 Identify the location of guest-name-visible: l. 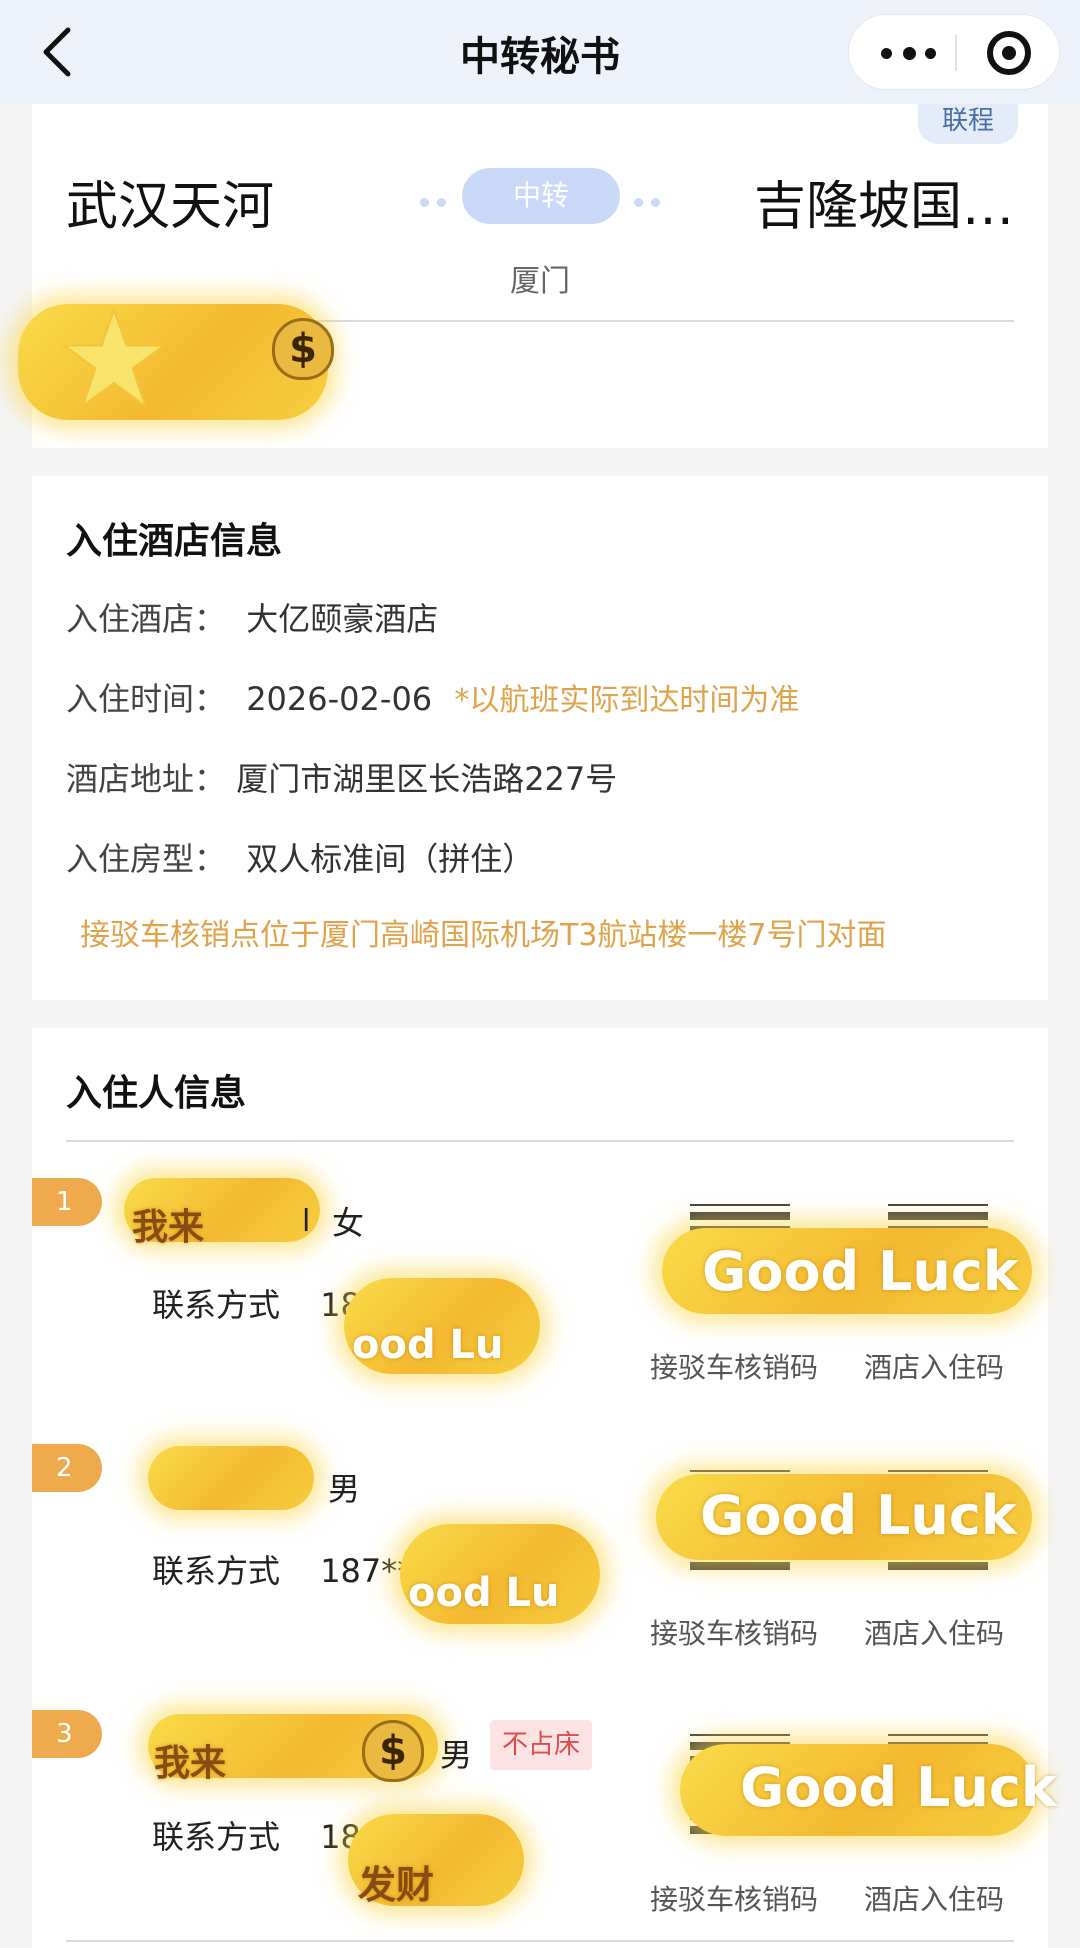
(306, 1221).